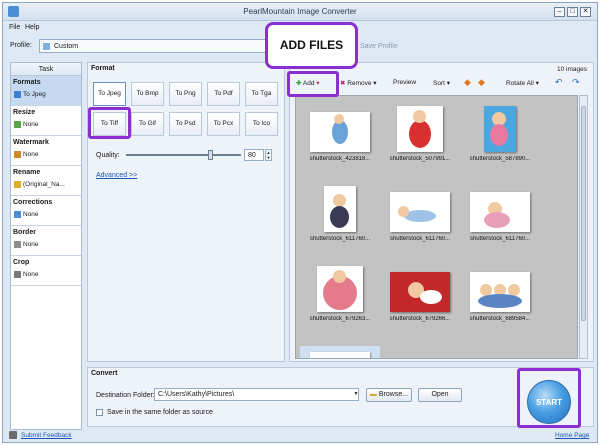  I want to click on menu-help: Help, so click(32, 27).